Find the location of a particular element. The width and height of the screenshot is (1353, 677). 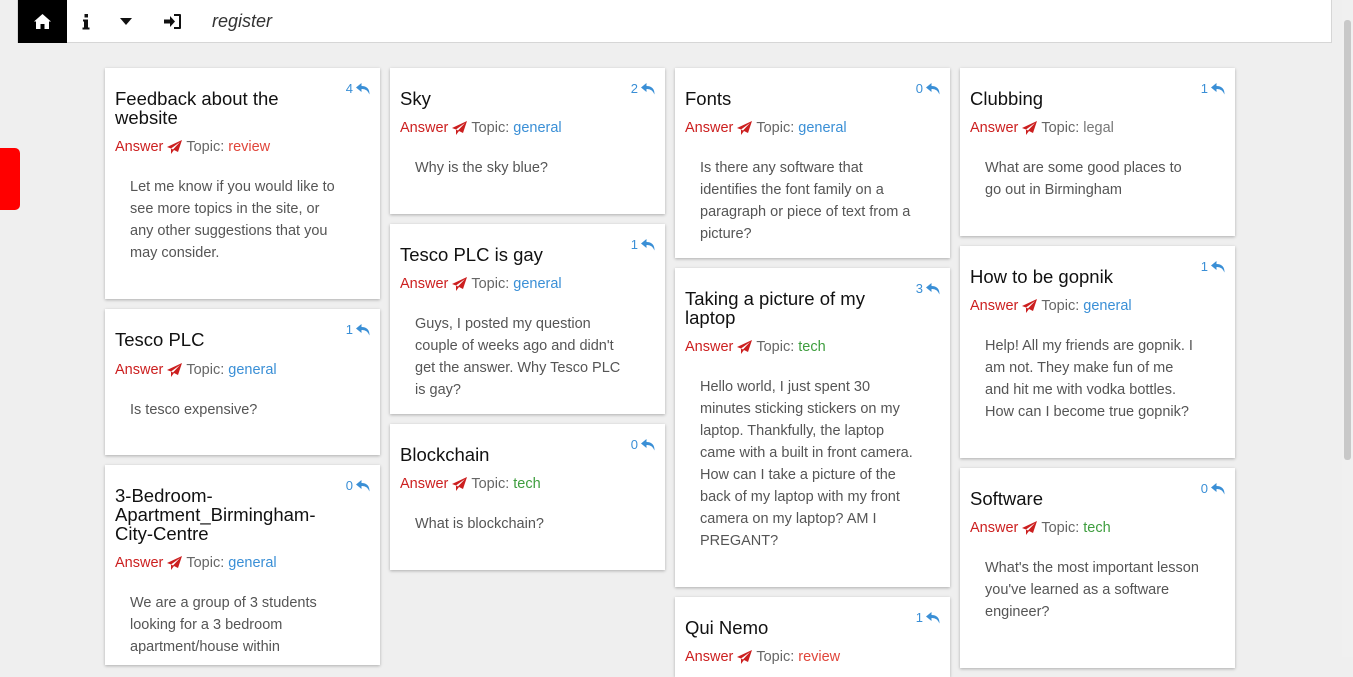

page-scrollbar is located at coordinates (1347, 328).